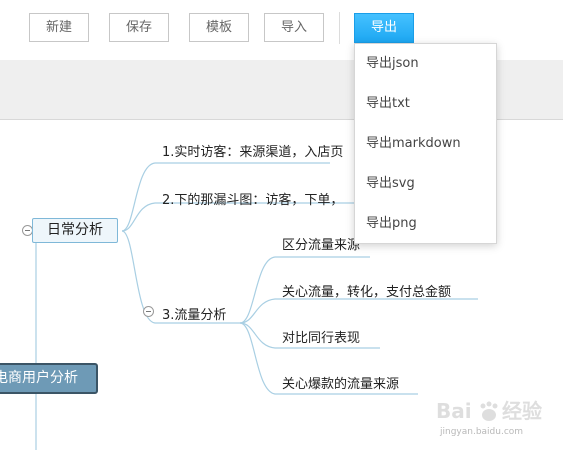  Describe the element at coordinates (219, 27) in the screenshot. I see `template-button: 模板` at that location.